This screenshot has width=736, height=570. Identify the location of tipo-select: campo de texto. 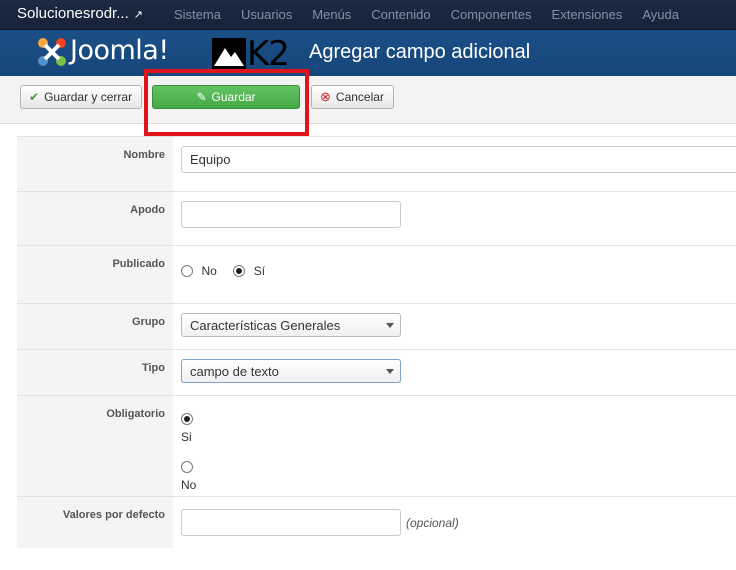
(291, 371).